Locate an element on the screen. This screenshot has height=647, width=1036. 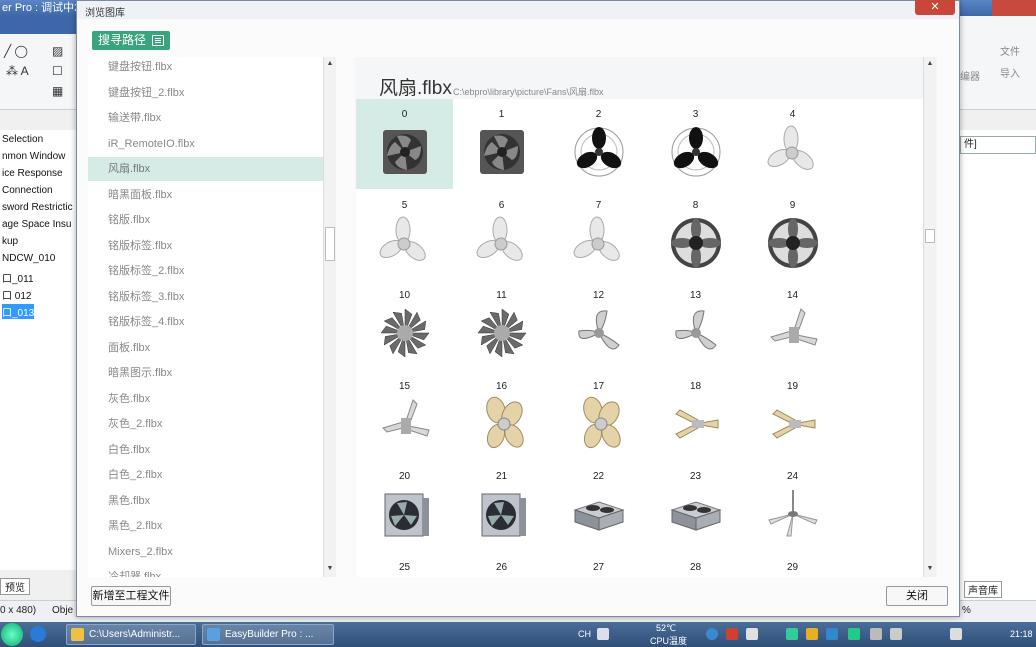
start-button-icon is located at coordinates (12, 634).